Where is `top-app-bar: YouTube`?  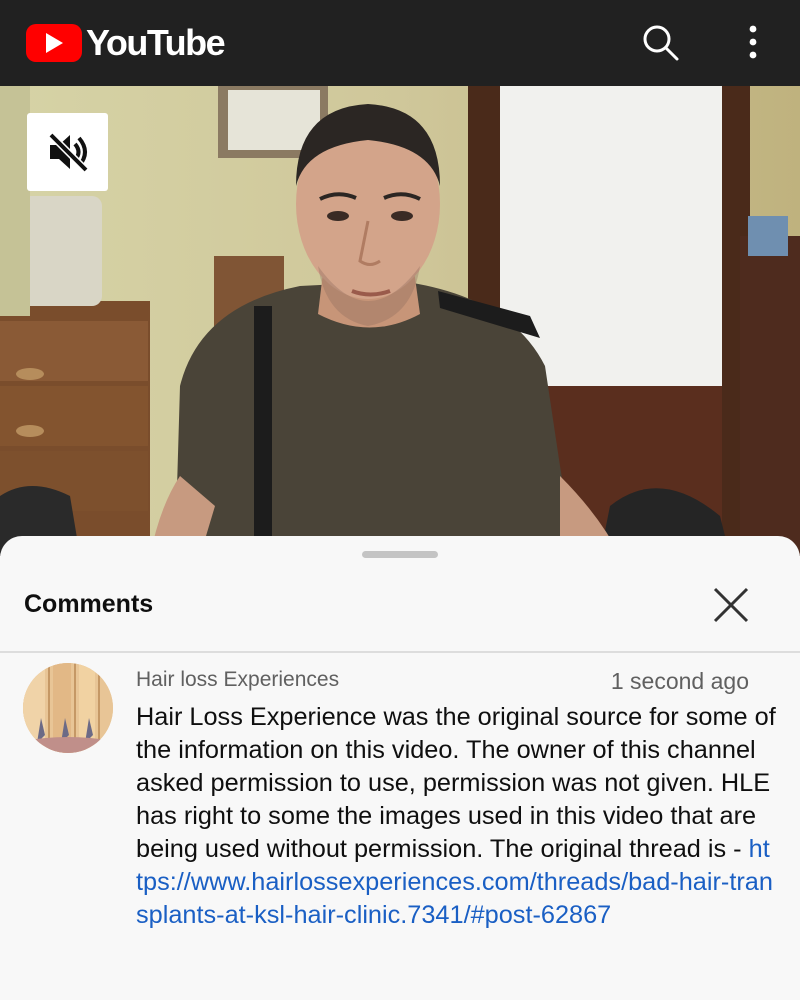
top-app-bar: YouTube is located at coordinates (400, 43).